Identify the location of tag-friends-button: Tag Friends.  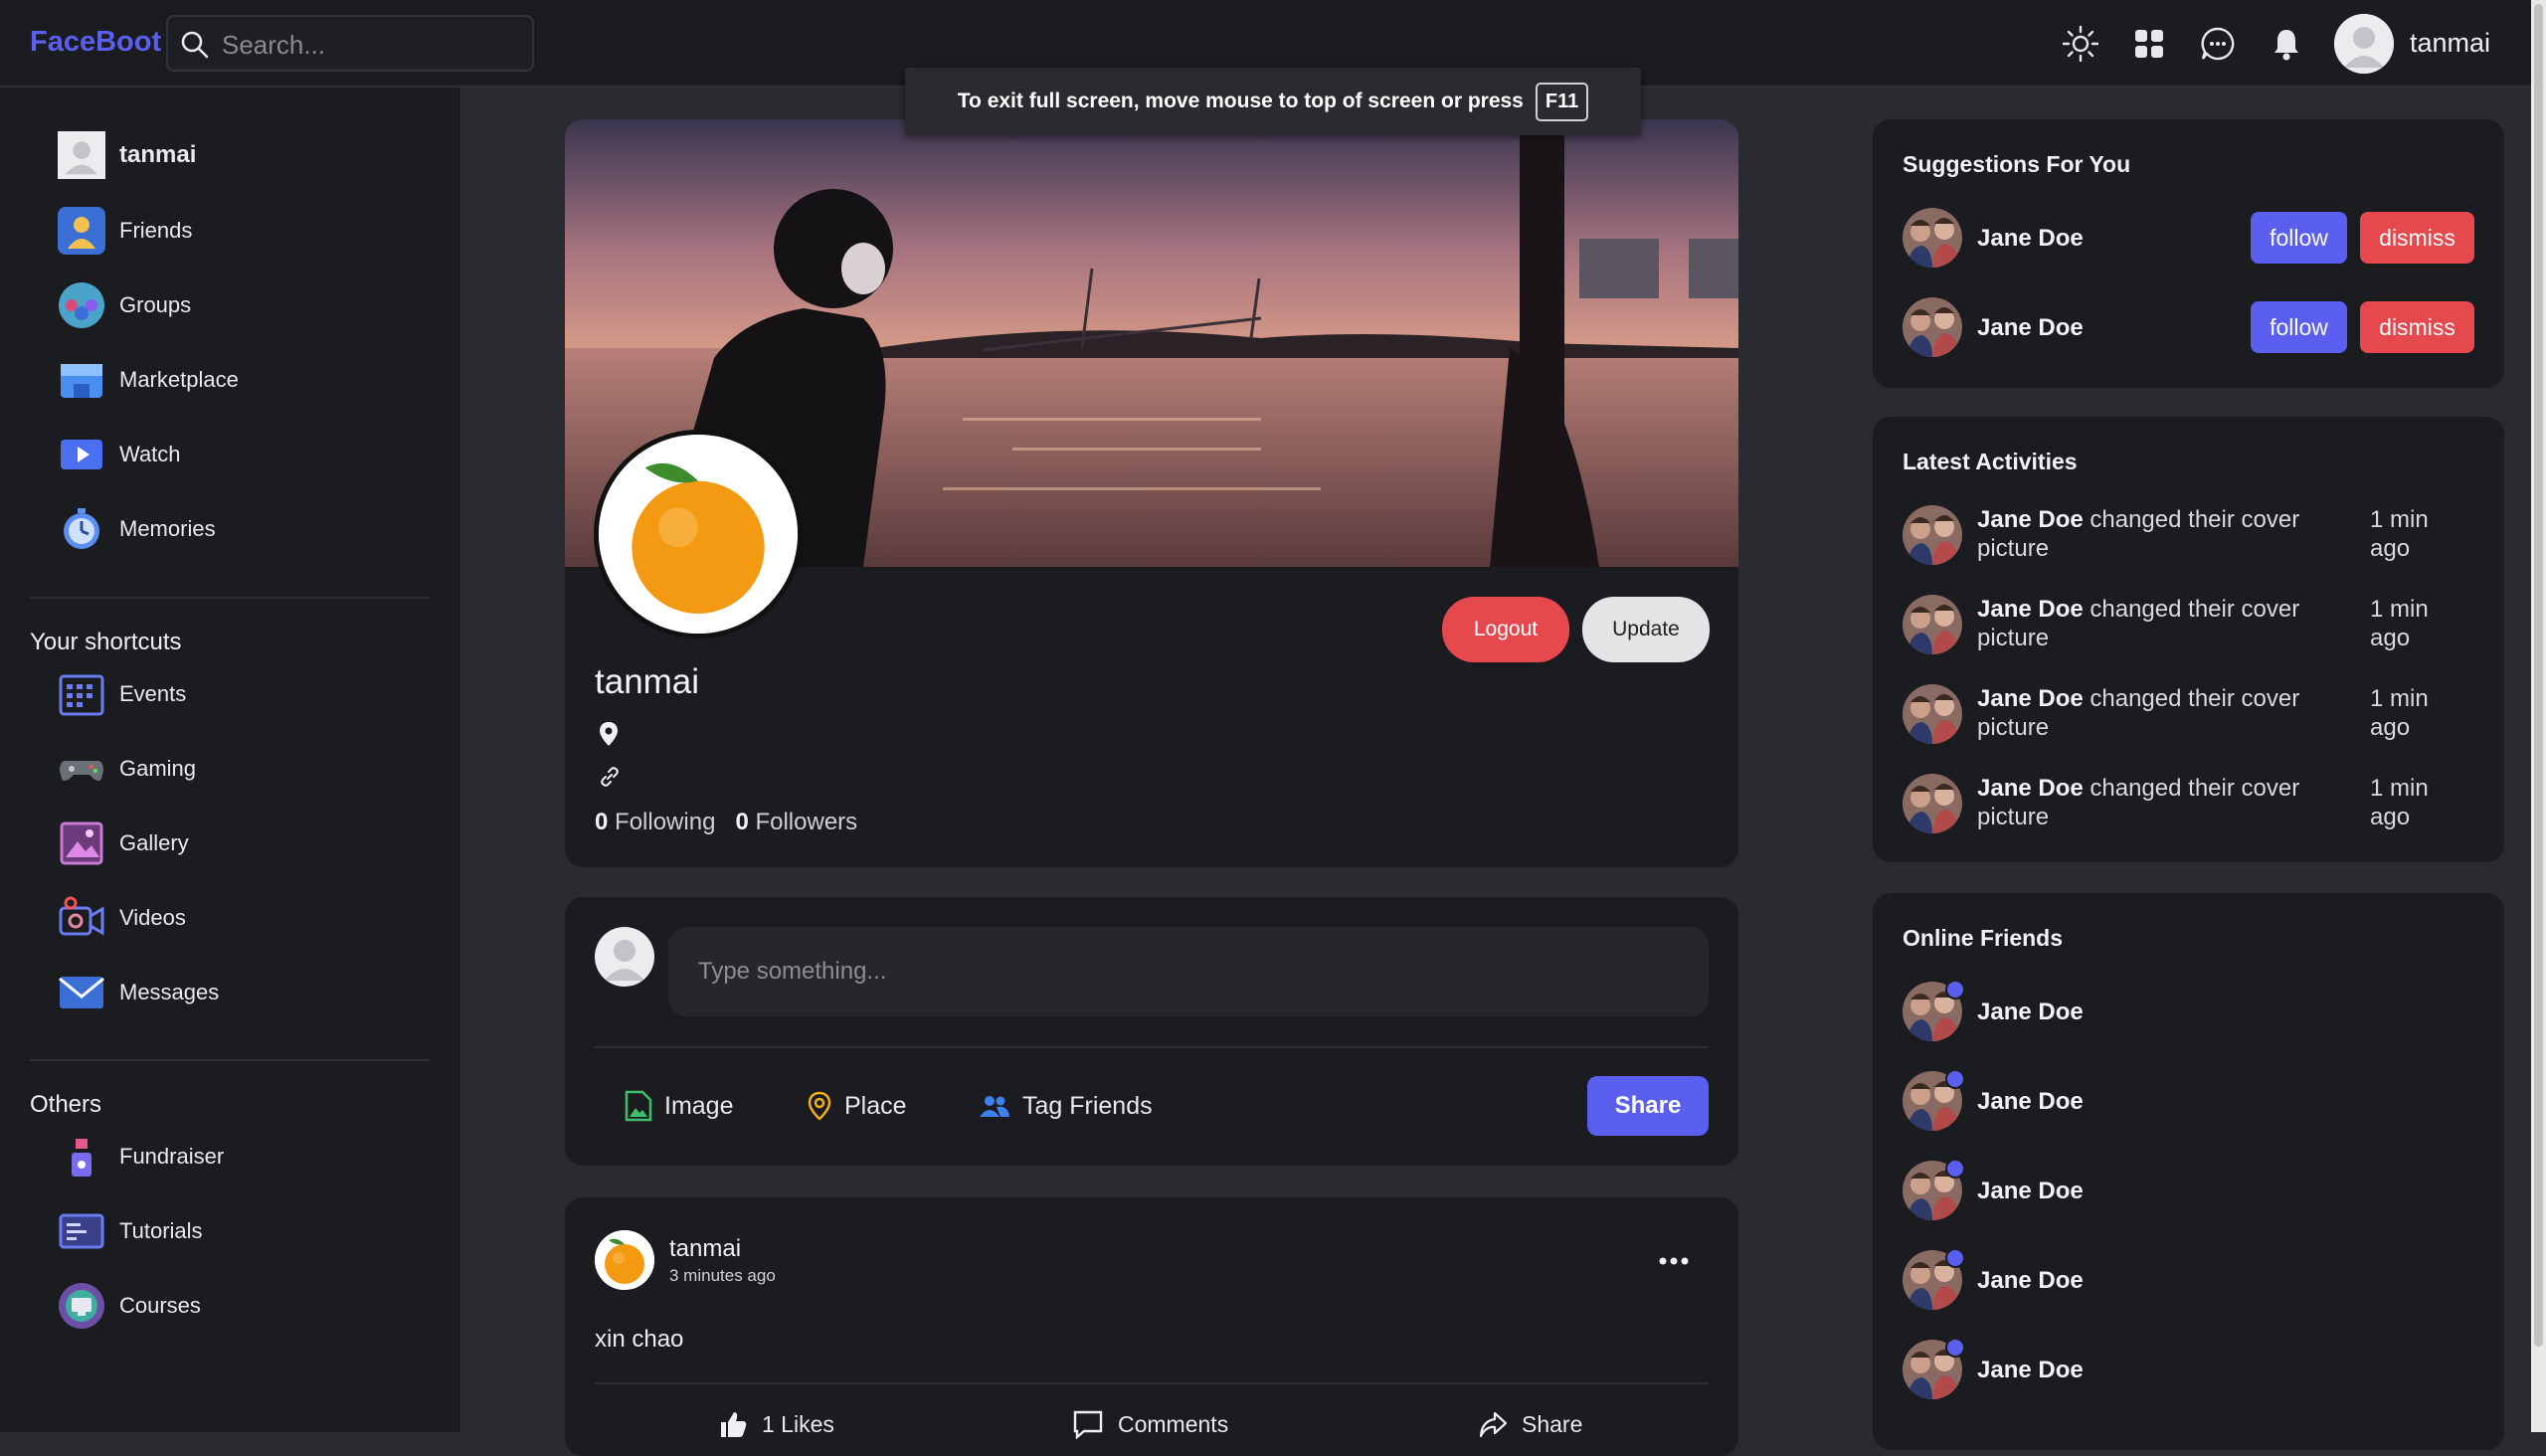
(1066, 1106).